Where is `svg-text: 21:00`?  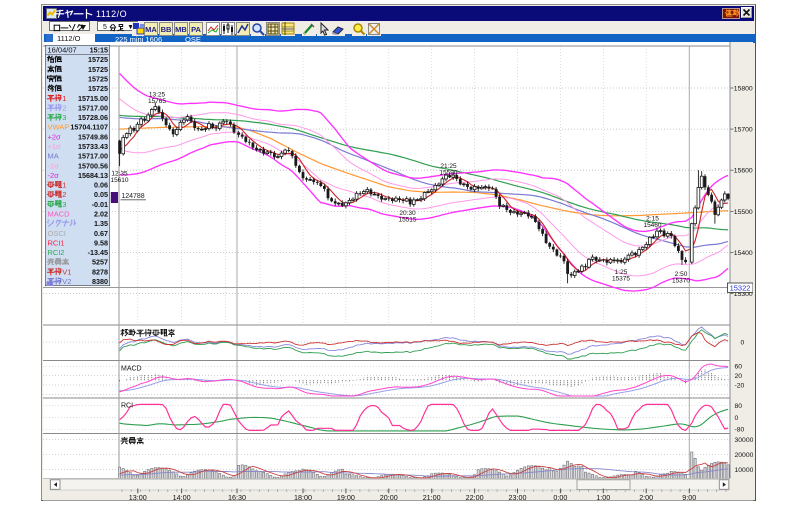
svg-text: 21:00 is located at coordinates (432, 497).